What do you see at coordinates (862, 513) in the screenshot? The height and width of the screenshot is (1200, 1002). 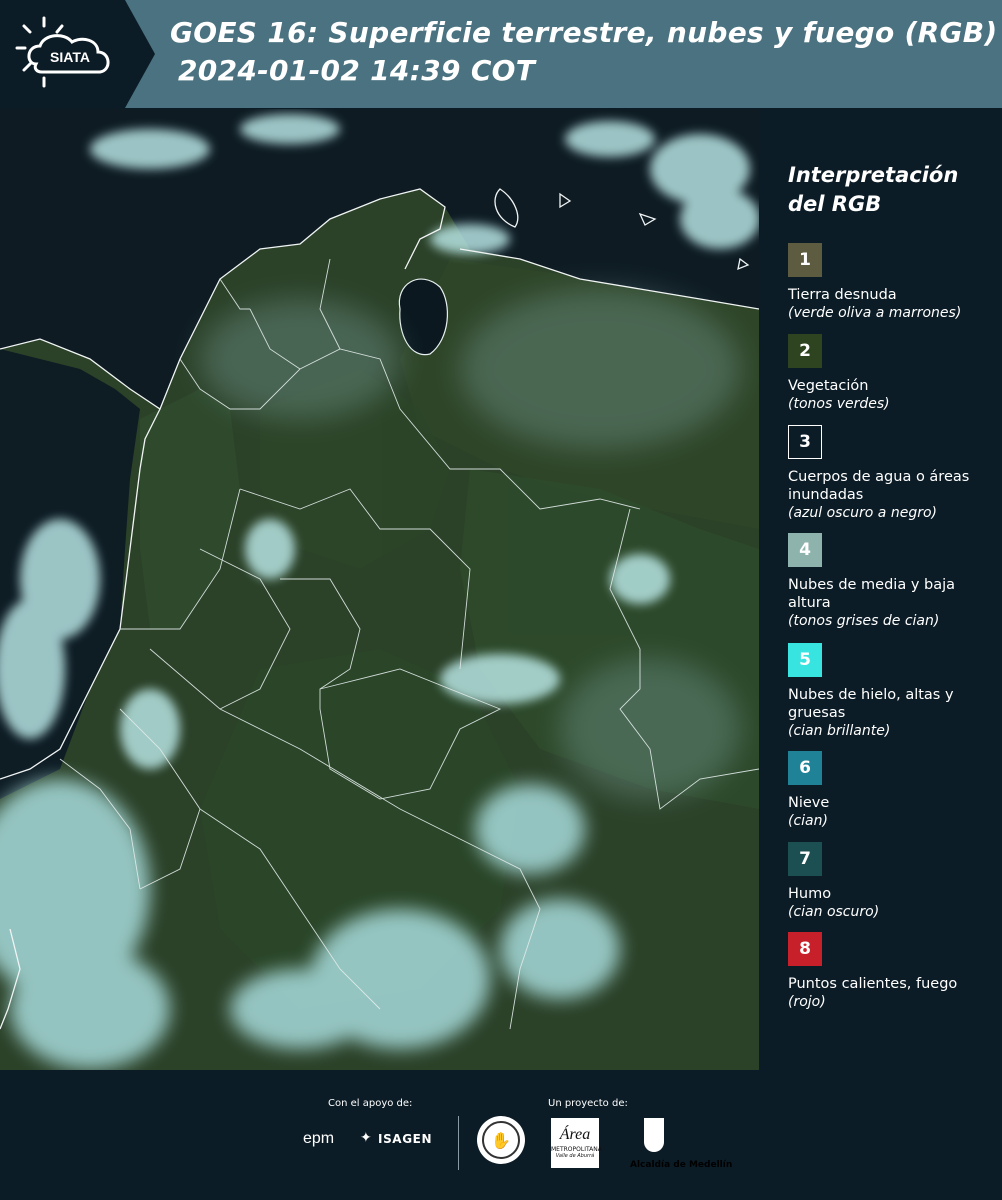 I see `legend-sub-3: (azul oscuro a negro)` at bounding box center [862, 513].